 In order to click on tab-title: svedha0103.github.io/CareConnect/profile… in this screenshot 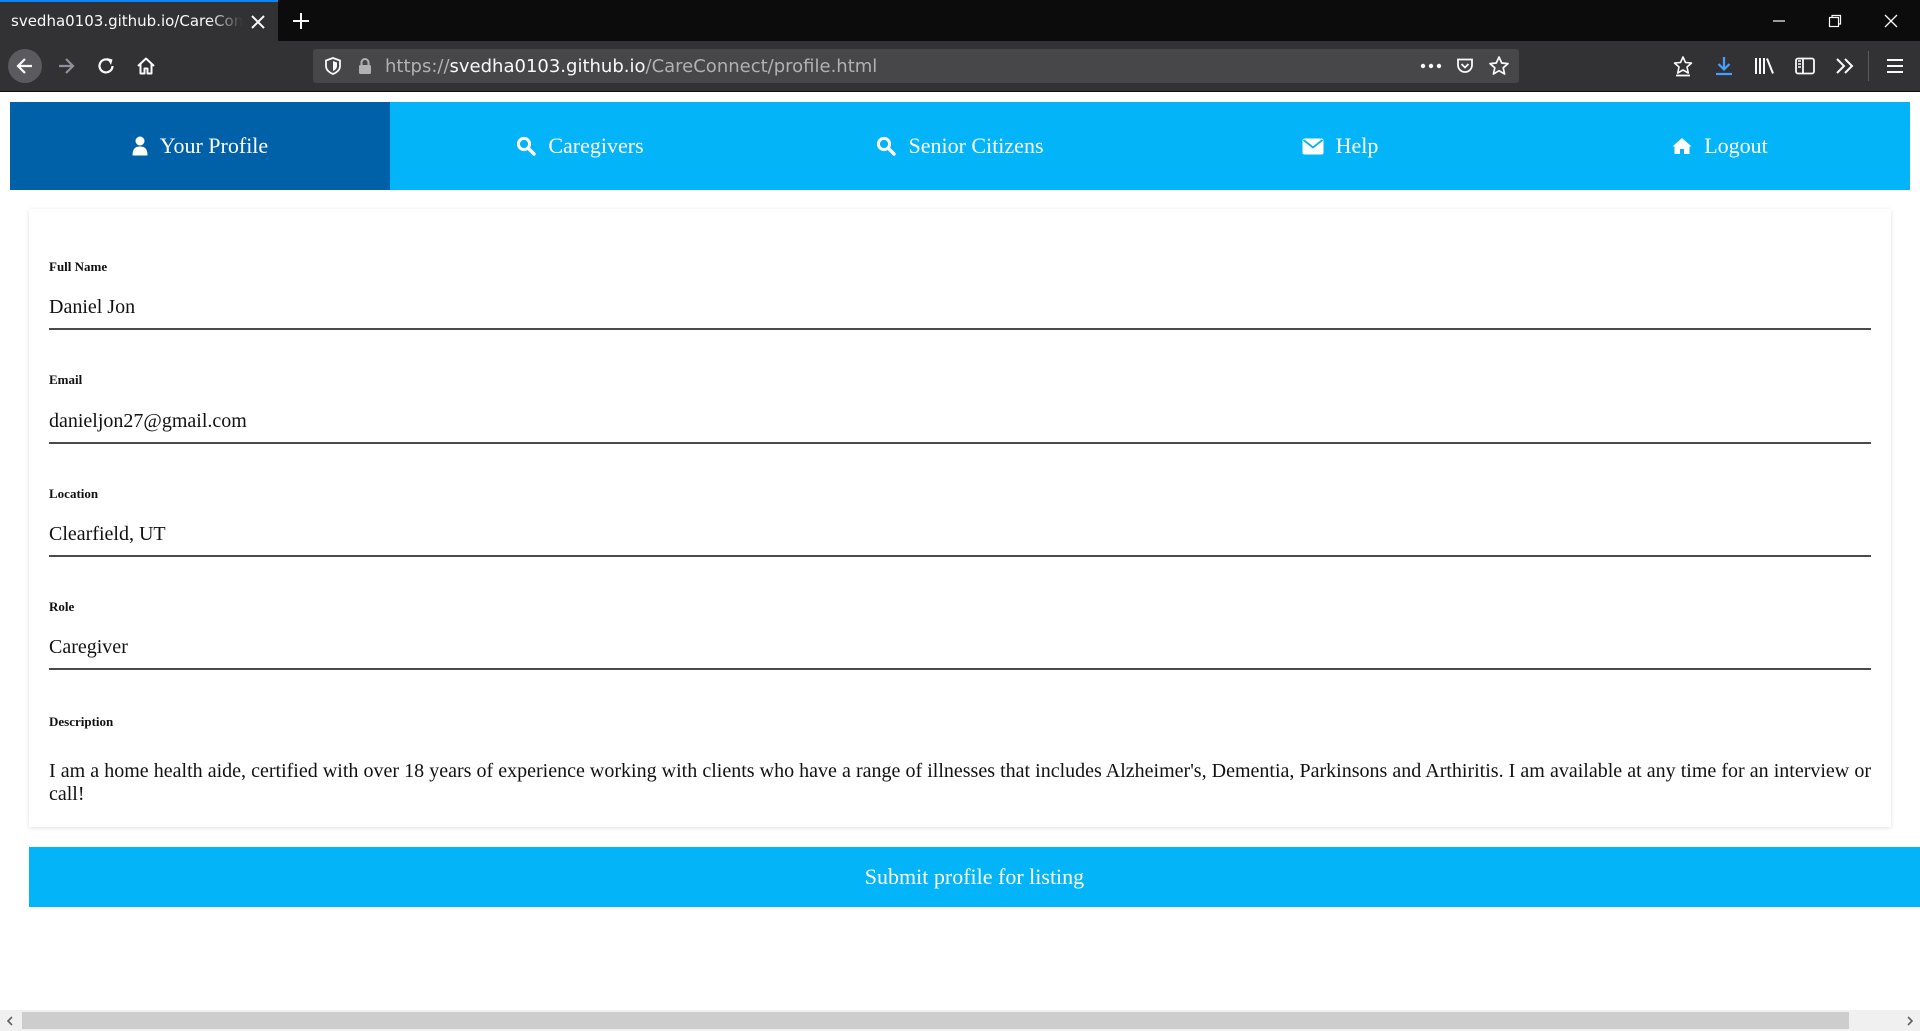, I will do `click(127, 21)`.